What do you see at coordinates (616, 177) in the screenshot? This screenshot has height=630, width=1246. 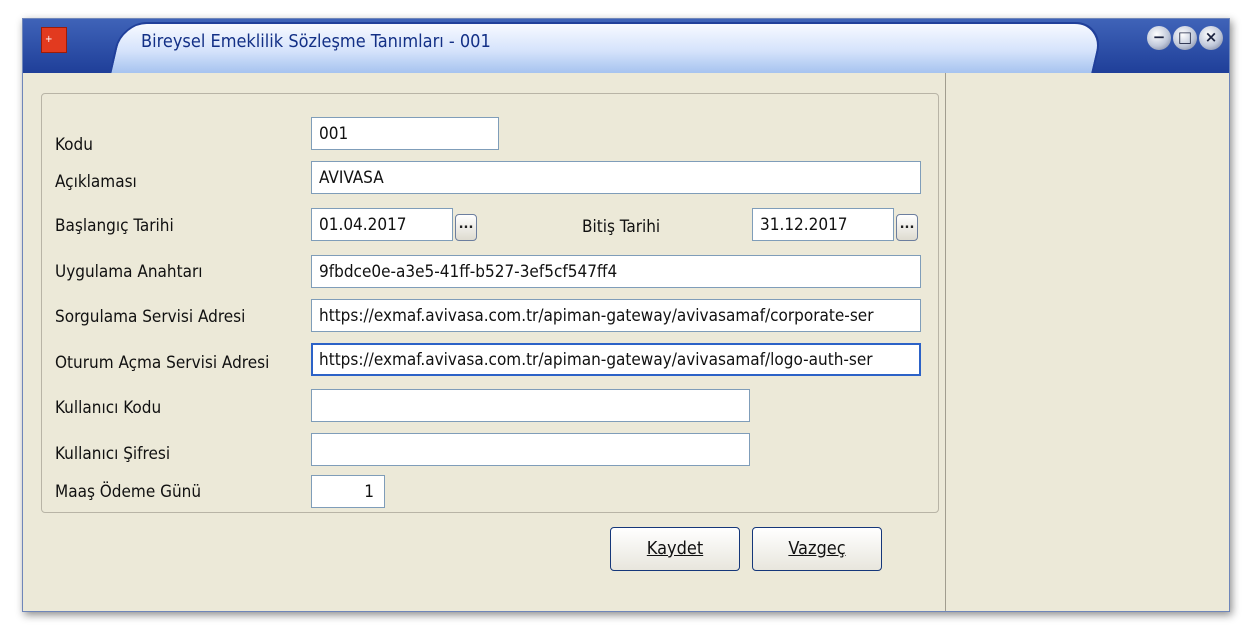 I see `aciklama-input: AVIVASA` at bounding box center [616, 177].